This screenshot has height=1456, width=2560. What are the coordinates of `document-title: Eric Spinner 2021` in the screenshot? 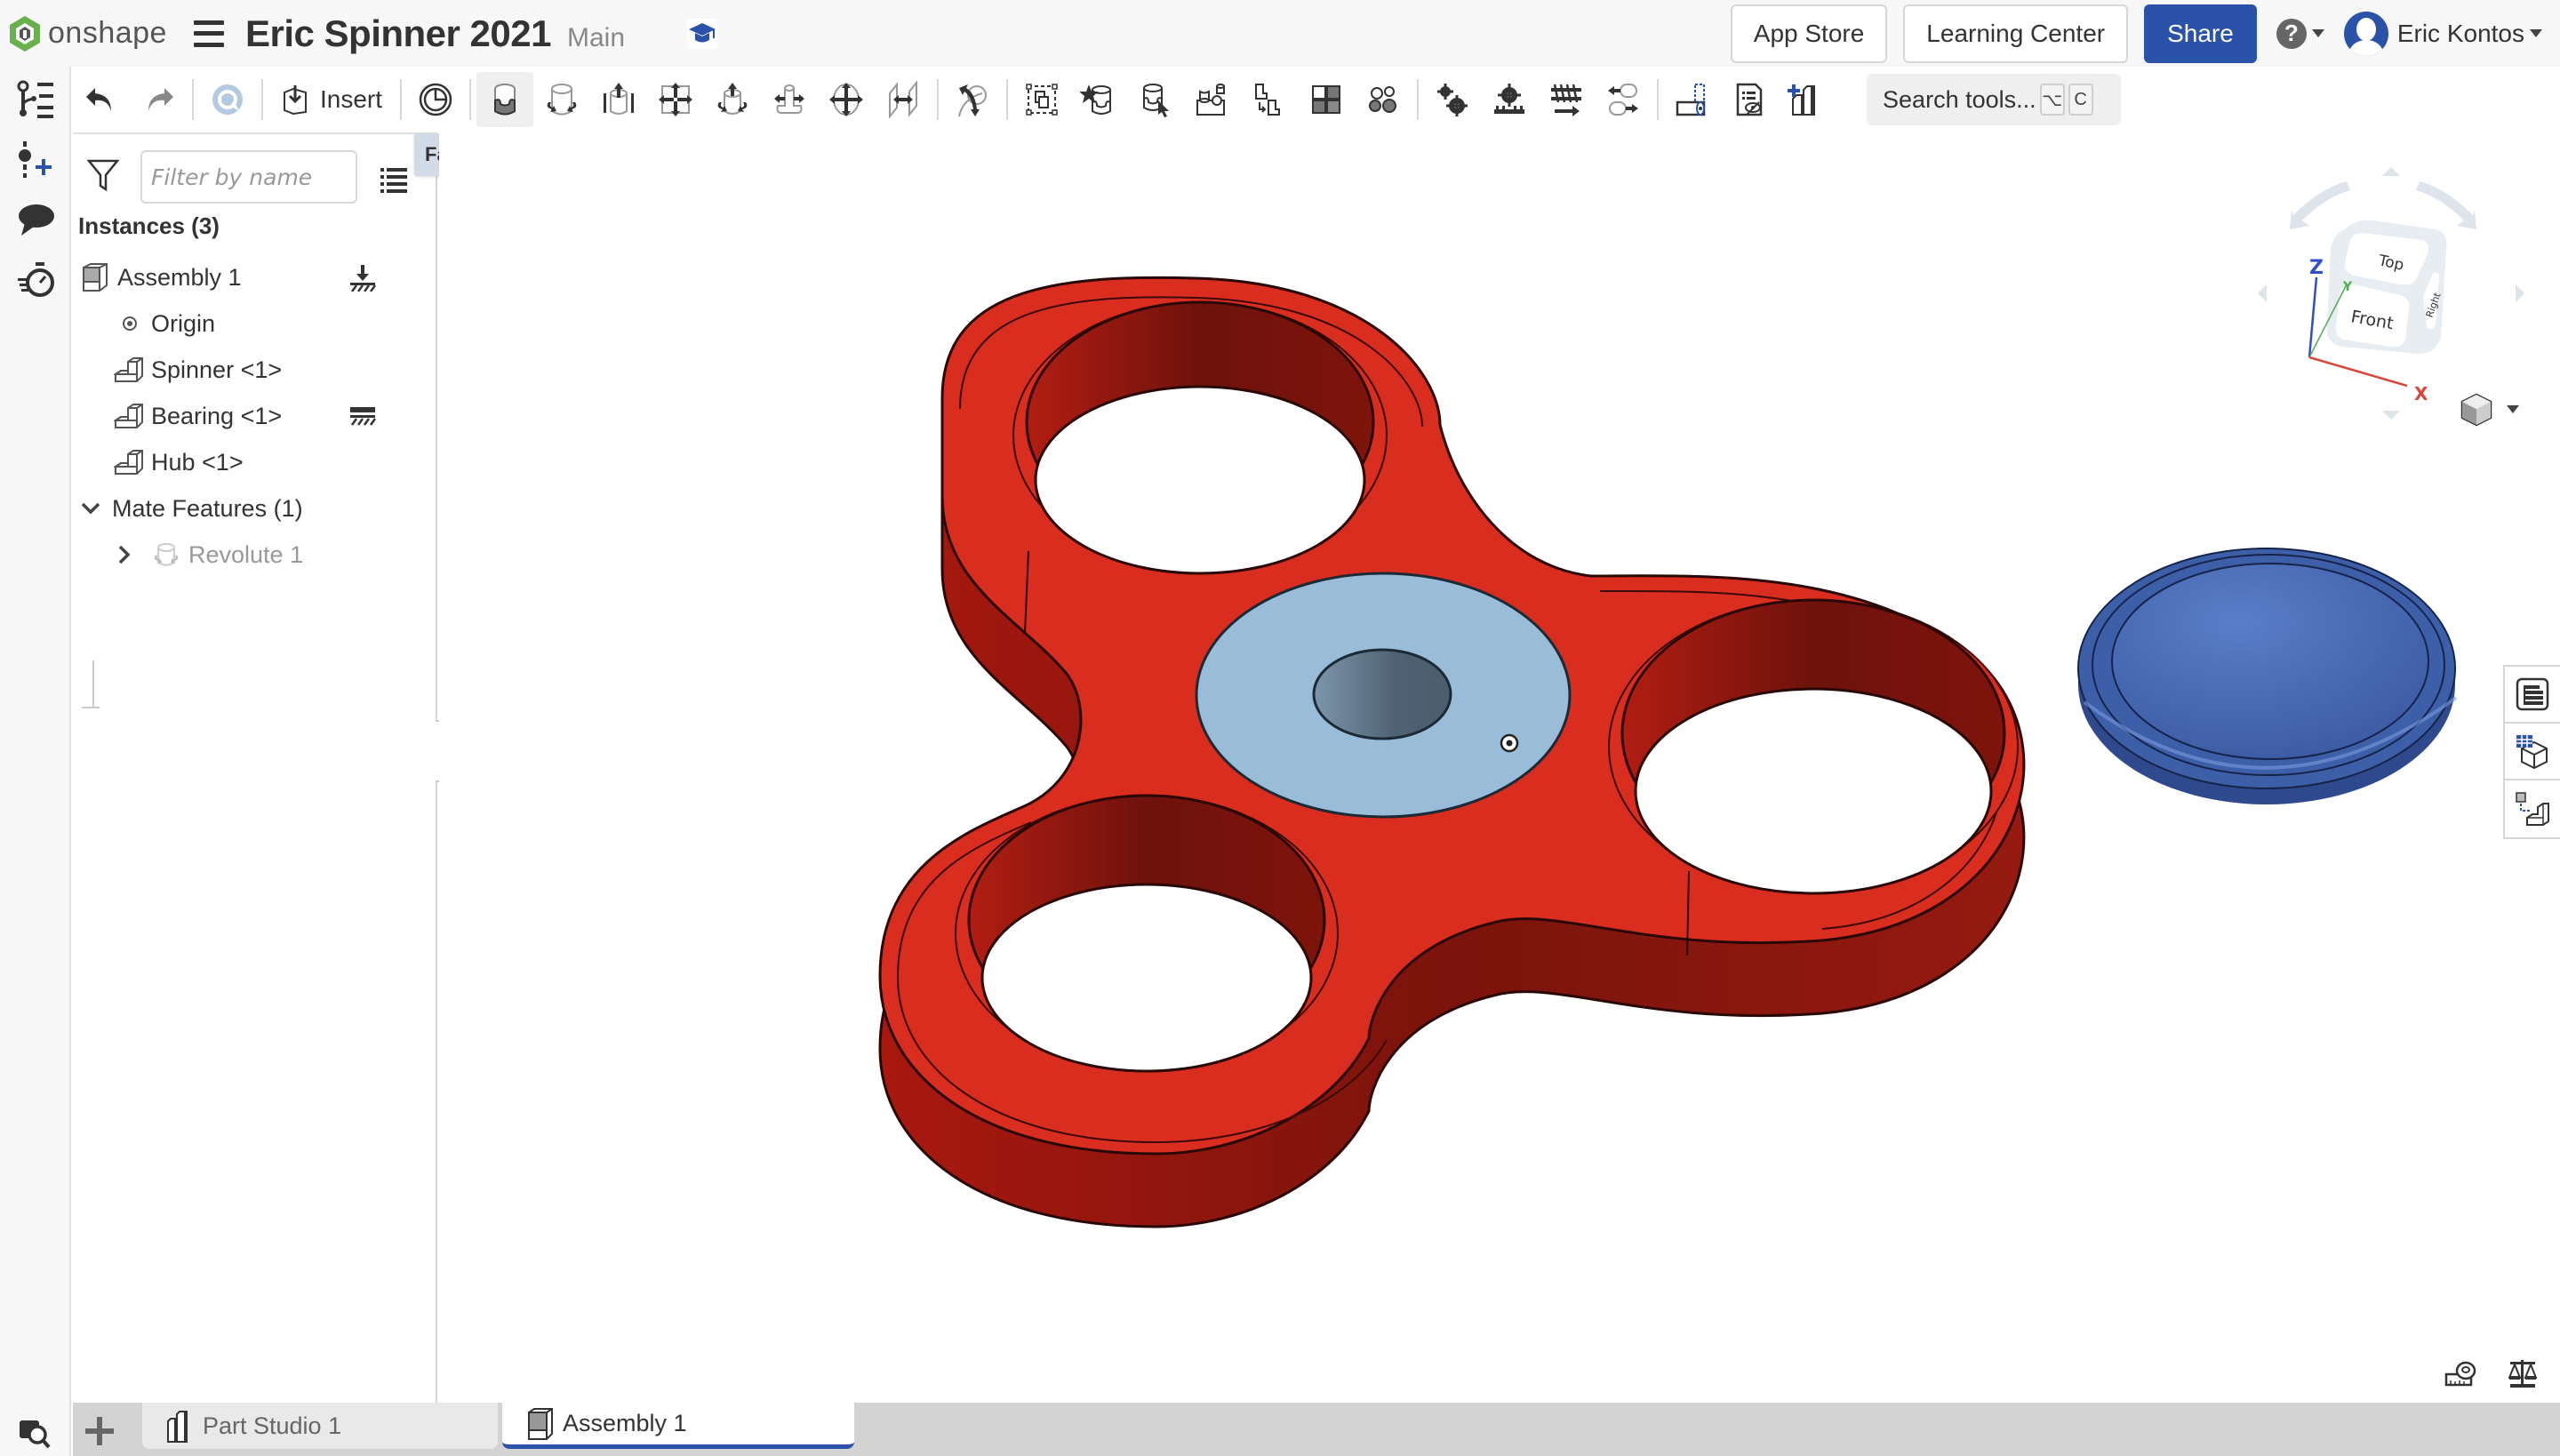 It's located at (398, 33).